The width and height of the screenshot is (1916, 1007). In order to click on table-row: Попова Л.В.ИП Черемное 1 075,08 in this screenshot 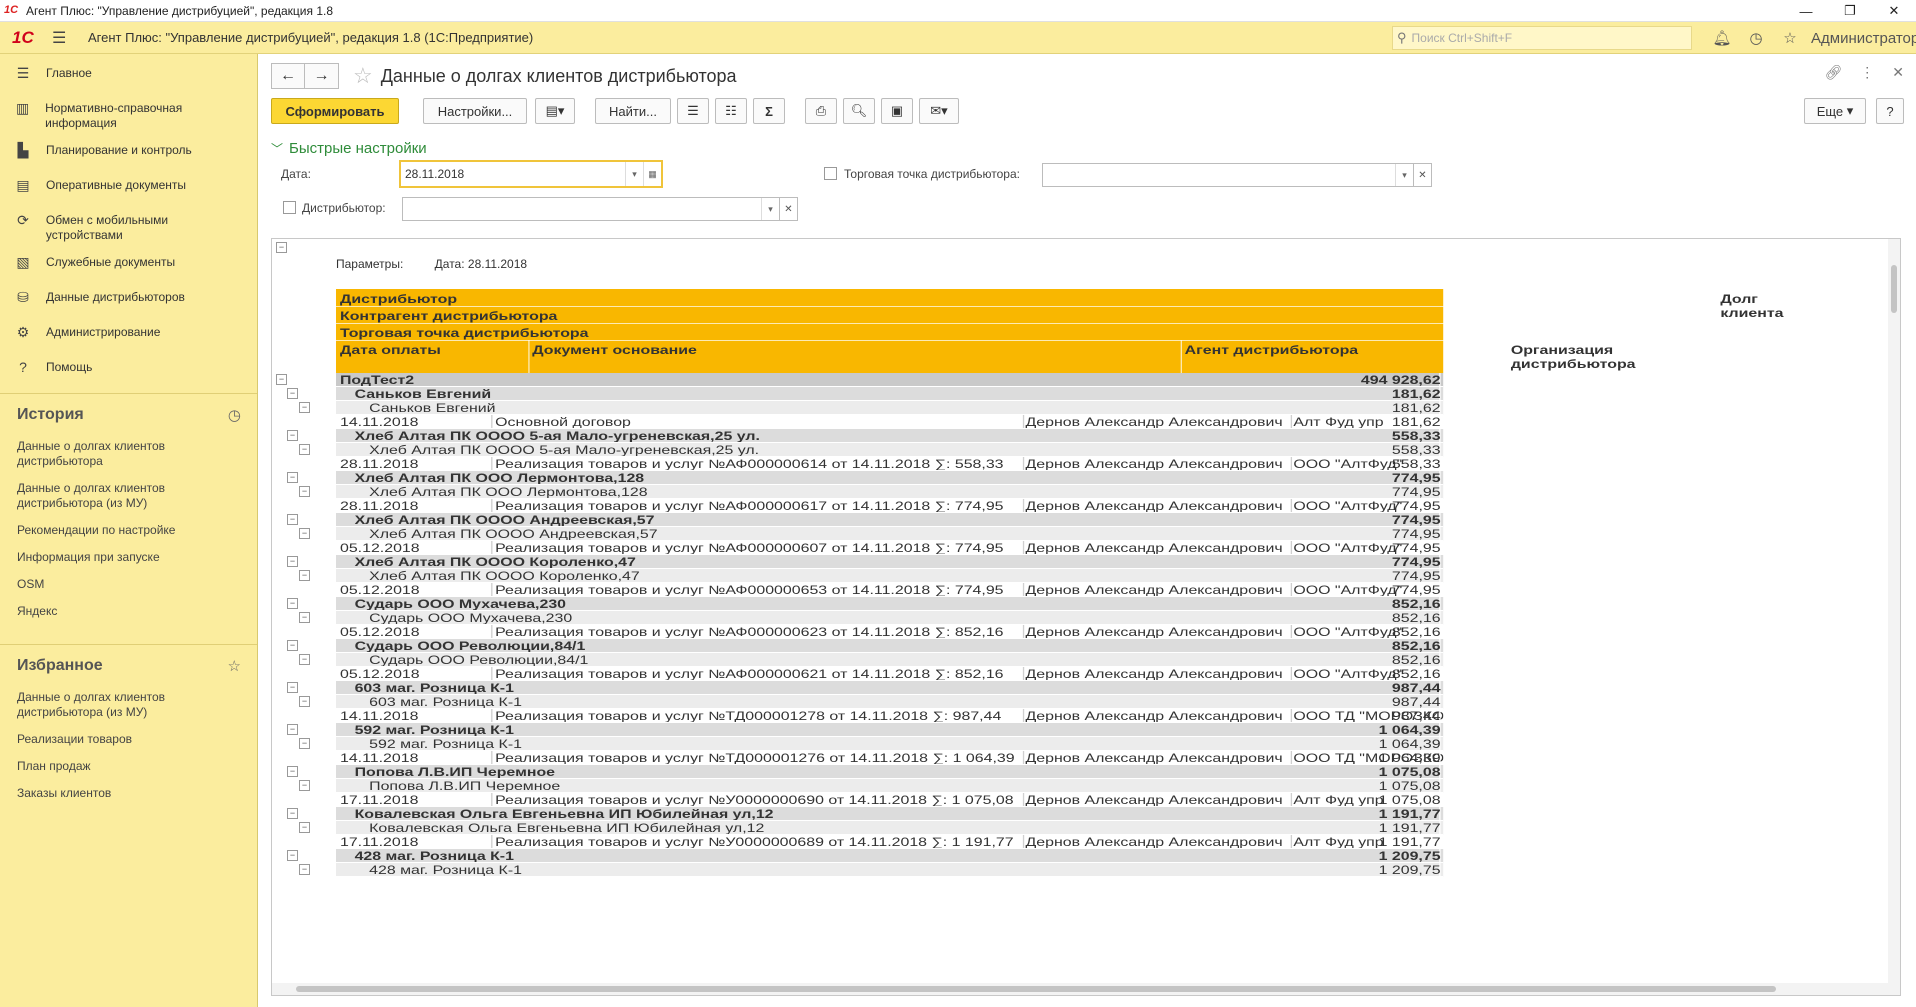, I will do `click(890, 786)`.